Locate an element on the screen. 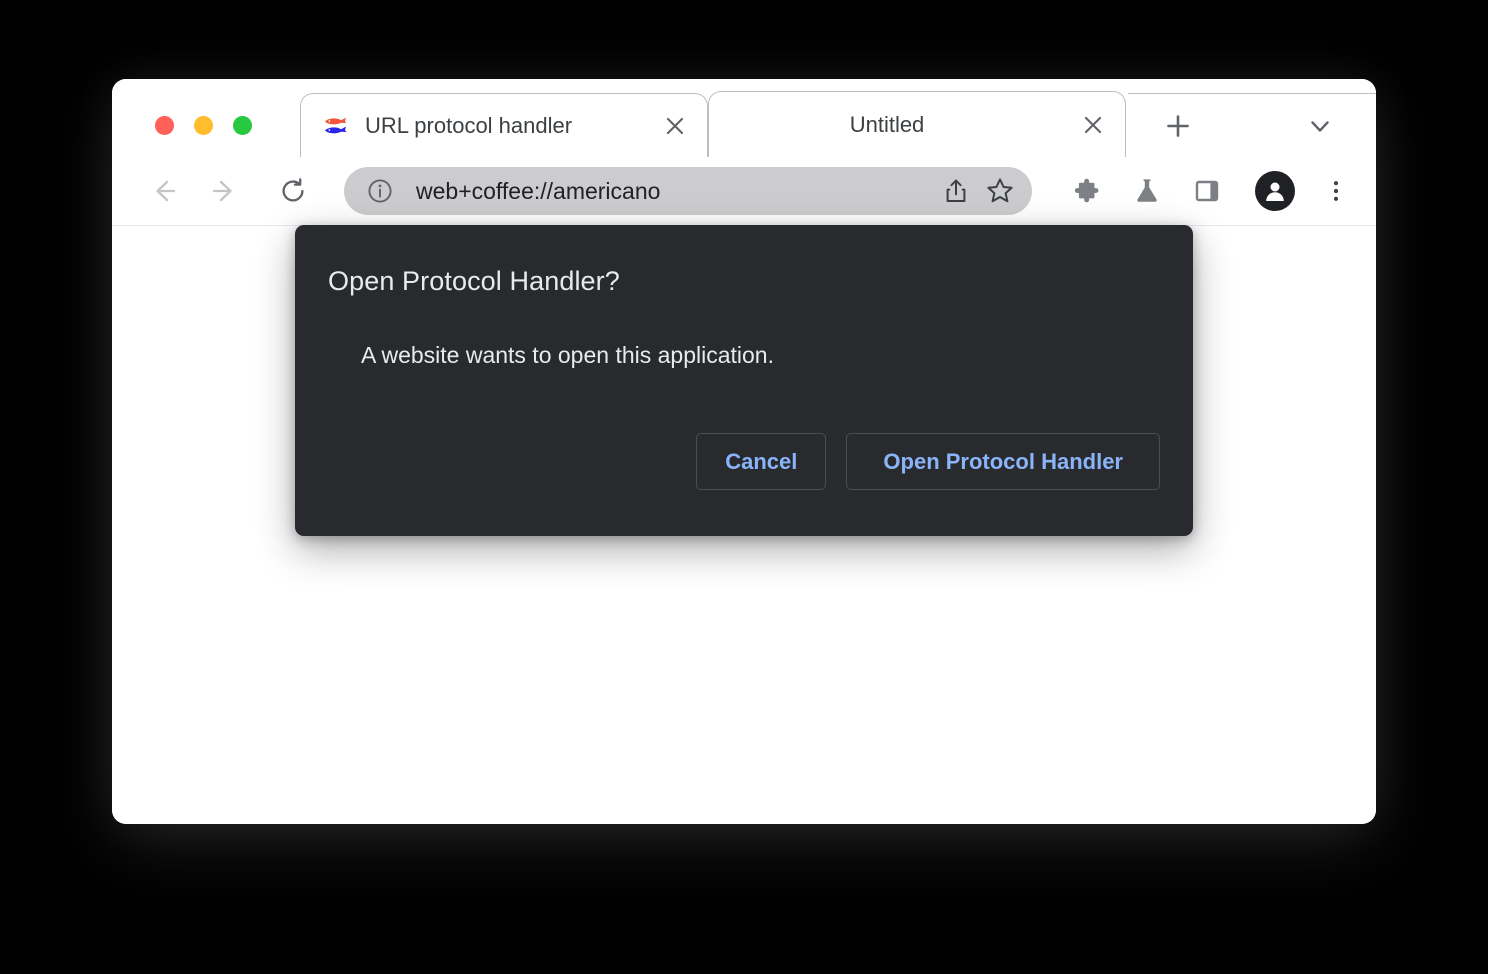 This screenshot has width=1488, height=974. bookmark-star-icon is located at coordinates (1000, 191).